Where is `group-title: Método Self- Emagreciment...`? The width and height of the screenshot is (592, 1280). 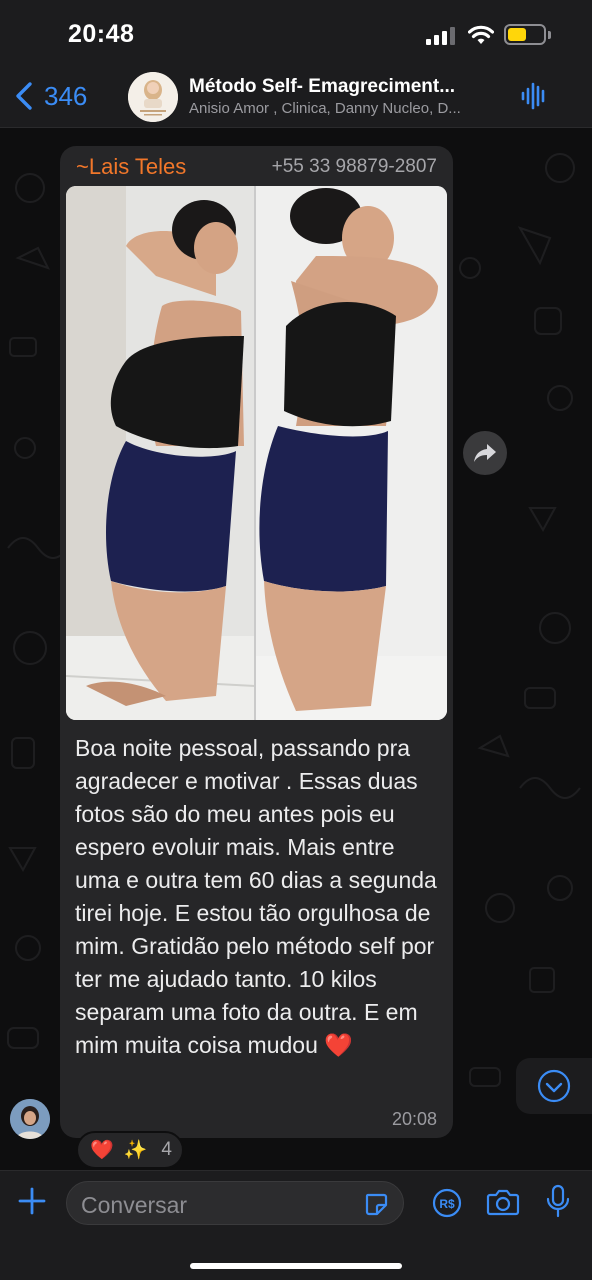
group-title: Método Self- Emagreciment... is located at coordinates (349, 87).